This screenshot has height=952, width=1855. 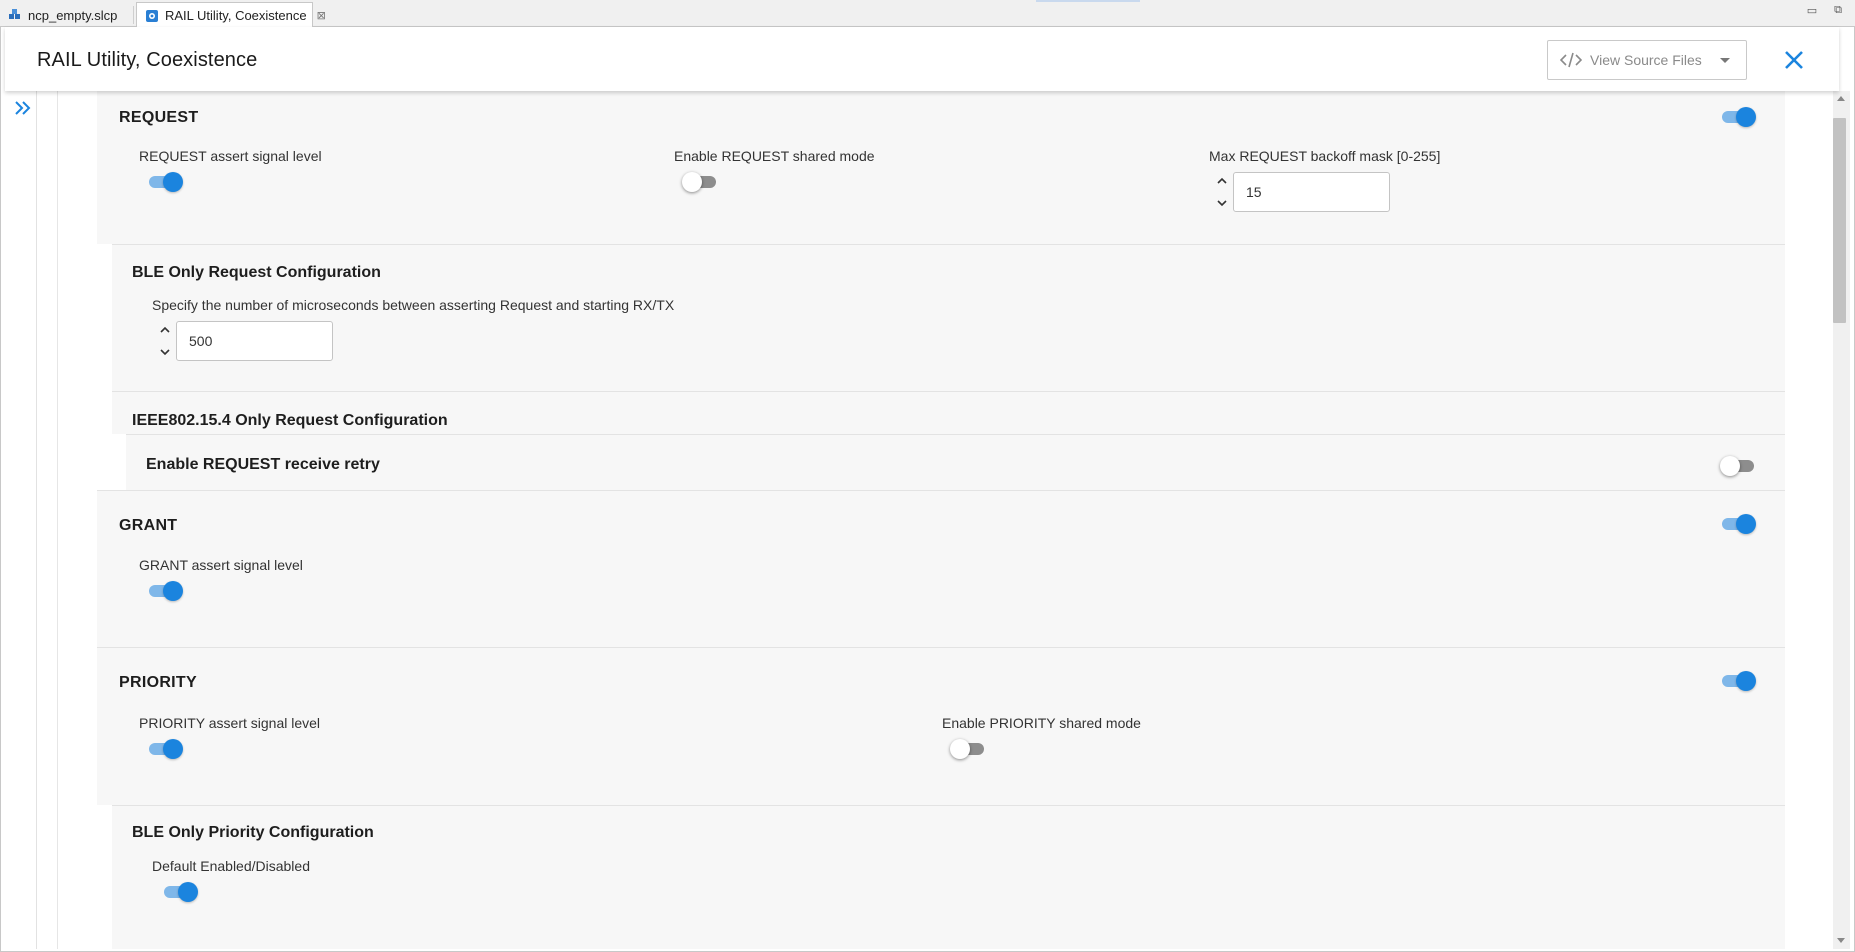 I want to click on ble-request-title: BLE Only Request Configuration, so click(x=256, y=272).